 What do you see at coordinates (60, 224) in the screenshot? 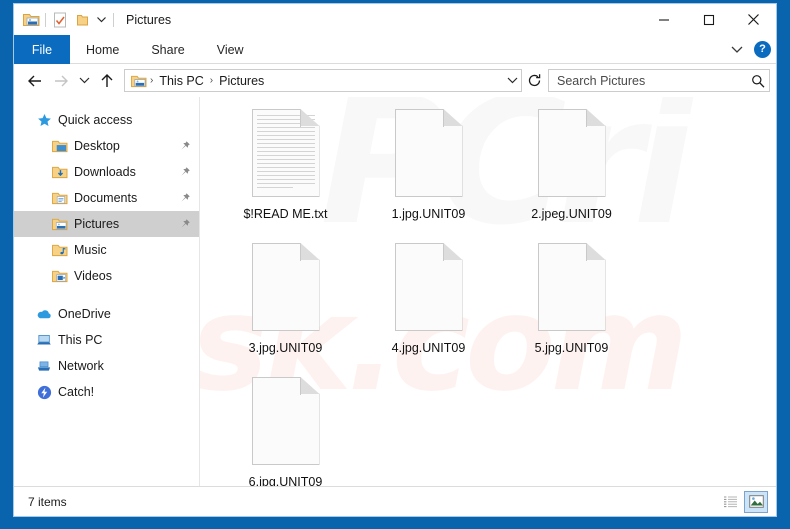
I see `pictures-folder-icon` at bounding box center [60, 224].